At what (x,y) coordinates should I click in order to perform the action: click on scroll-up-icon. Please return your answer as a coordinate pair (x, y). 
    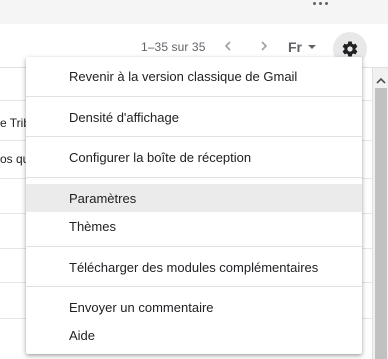
    Looking at the image, I should click on (381, 78).